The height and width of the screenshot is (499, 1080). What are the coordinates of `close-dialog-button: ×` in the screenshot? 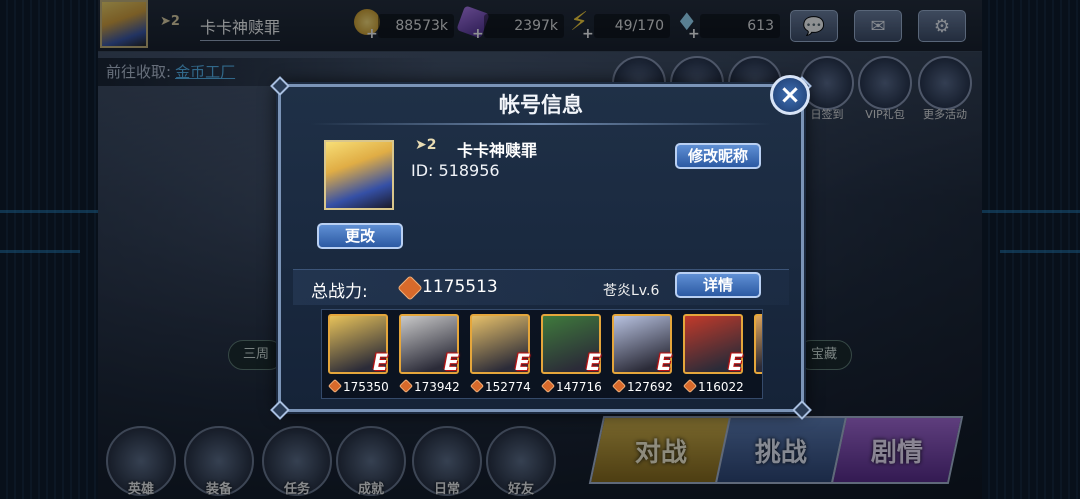 It's located at (790, 95).